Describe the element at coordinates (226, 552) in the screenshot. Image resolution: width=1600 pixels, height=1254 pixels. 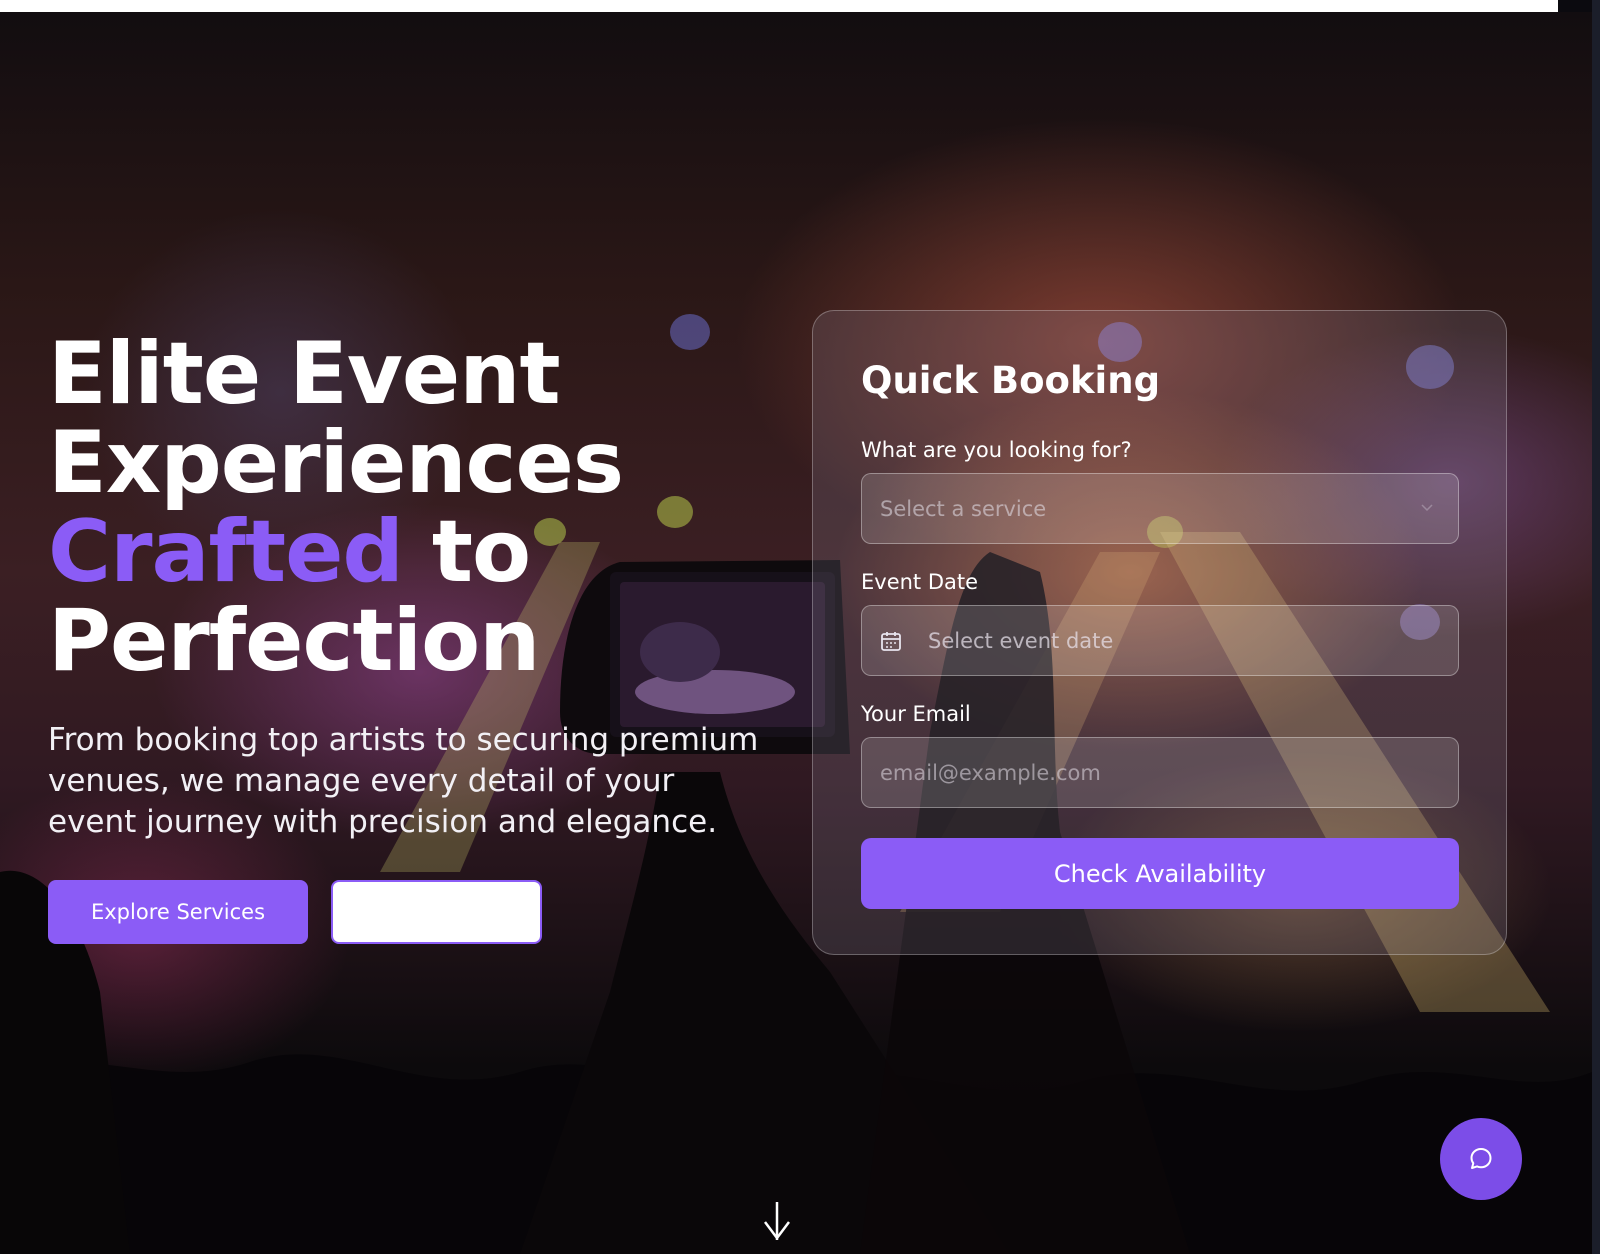
I see `headline-accent-word: Crafted` at that location.